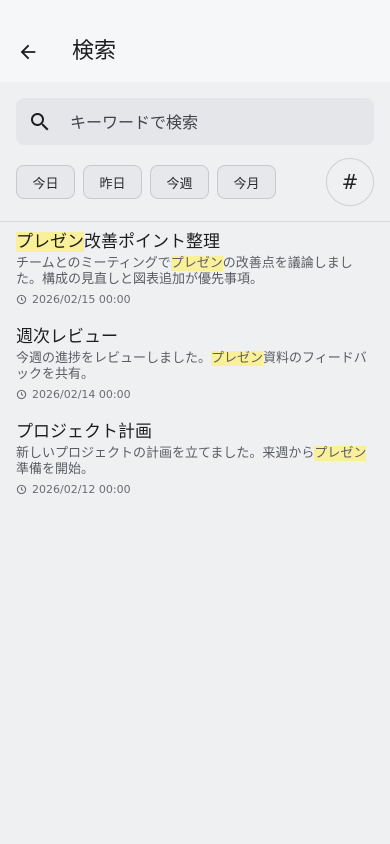 The height and width of the screenshot is (844, 390). Describe the element at coordinates (195, 41) in the screenshot. I see `app-header: 検索` at that location.